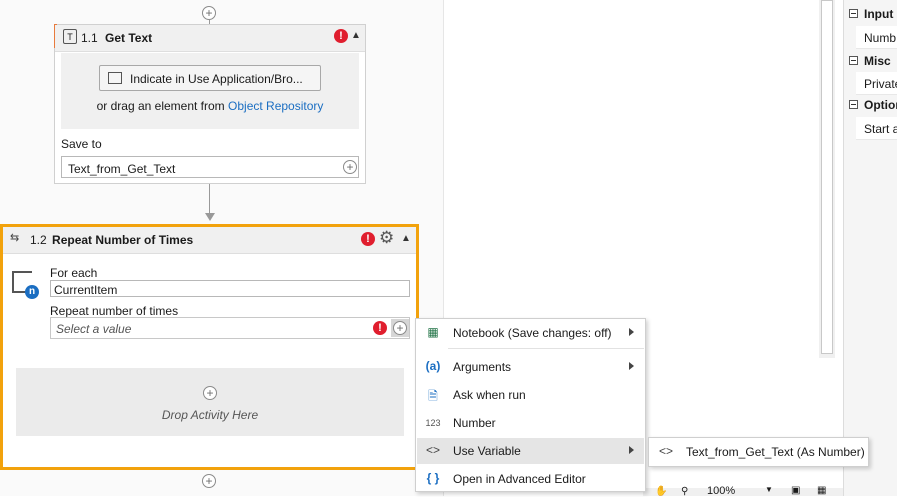  Describe the element at coordinates (230, 288) in the screenshot. I see `for-each-input: CurrentItem` at that location.